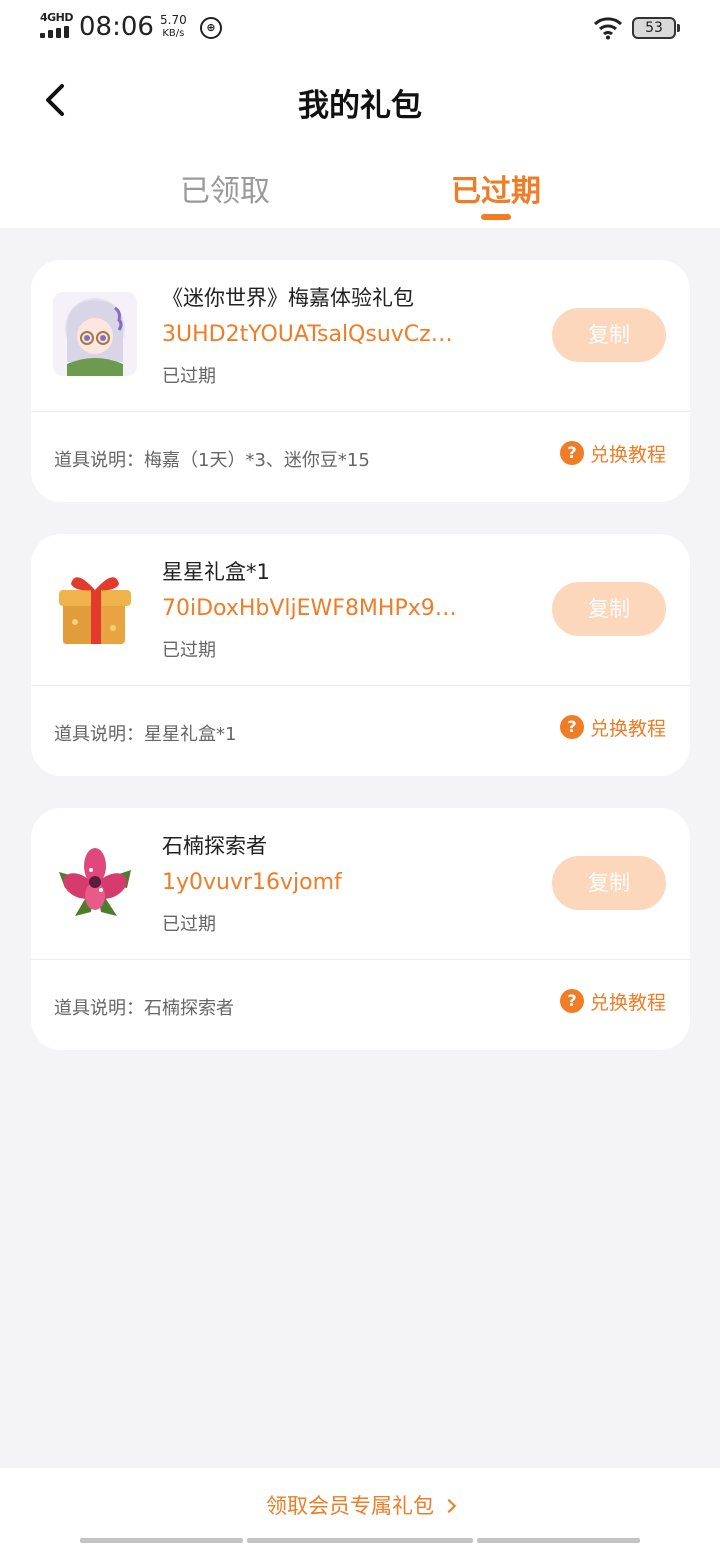 This screenshot has width=720, height=1544. What do you see at coordinates (449, 1506) in the screenshot?
I see `chevron-right-icon` at bounding box center [449, 1506].